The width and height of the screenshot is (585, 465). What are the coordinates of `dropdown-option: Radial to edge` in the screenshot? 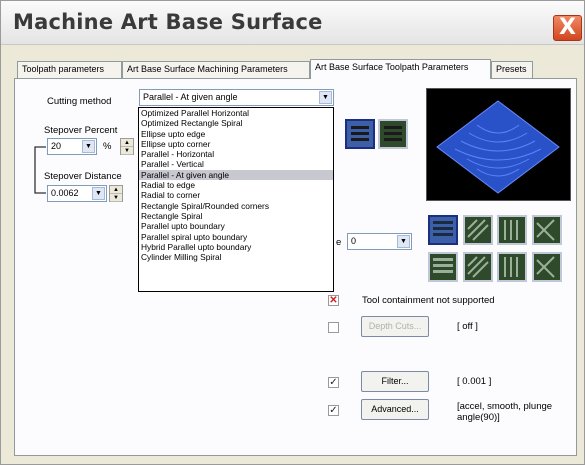 It's located at (236, 185).